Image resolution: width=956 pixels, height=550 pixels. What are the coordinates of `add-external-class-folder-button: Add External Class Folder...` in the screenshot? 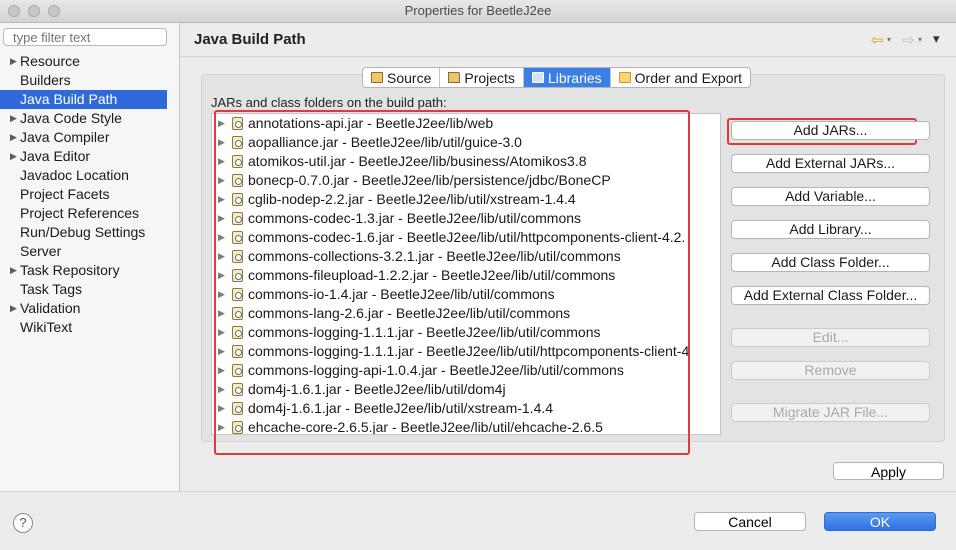 It's located at (830, 295).